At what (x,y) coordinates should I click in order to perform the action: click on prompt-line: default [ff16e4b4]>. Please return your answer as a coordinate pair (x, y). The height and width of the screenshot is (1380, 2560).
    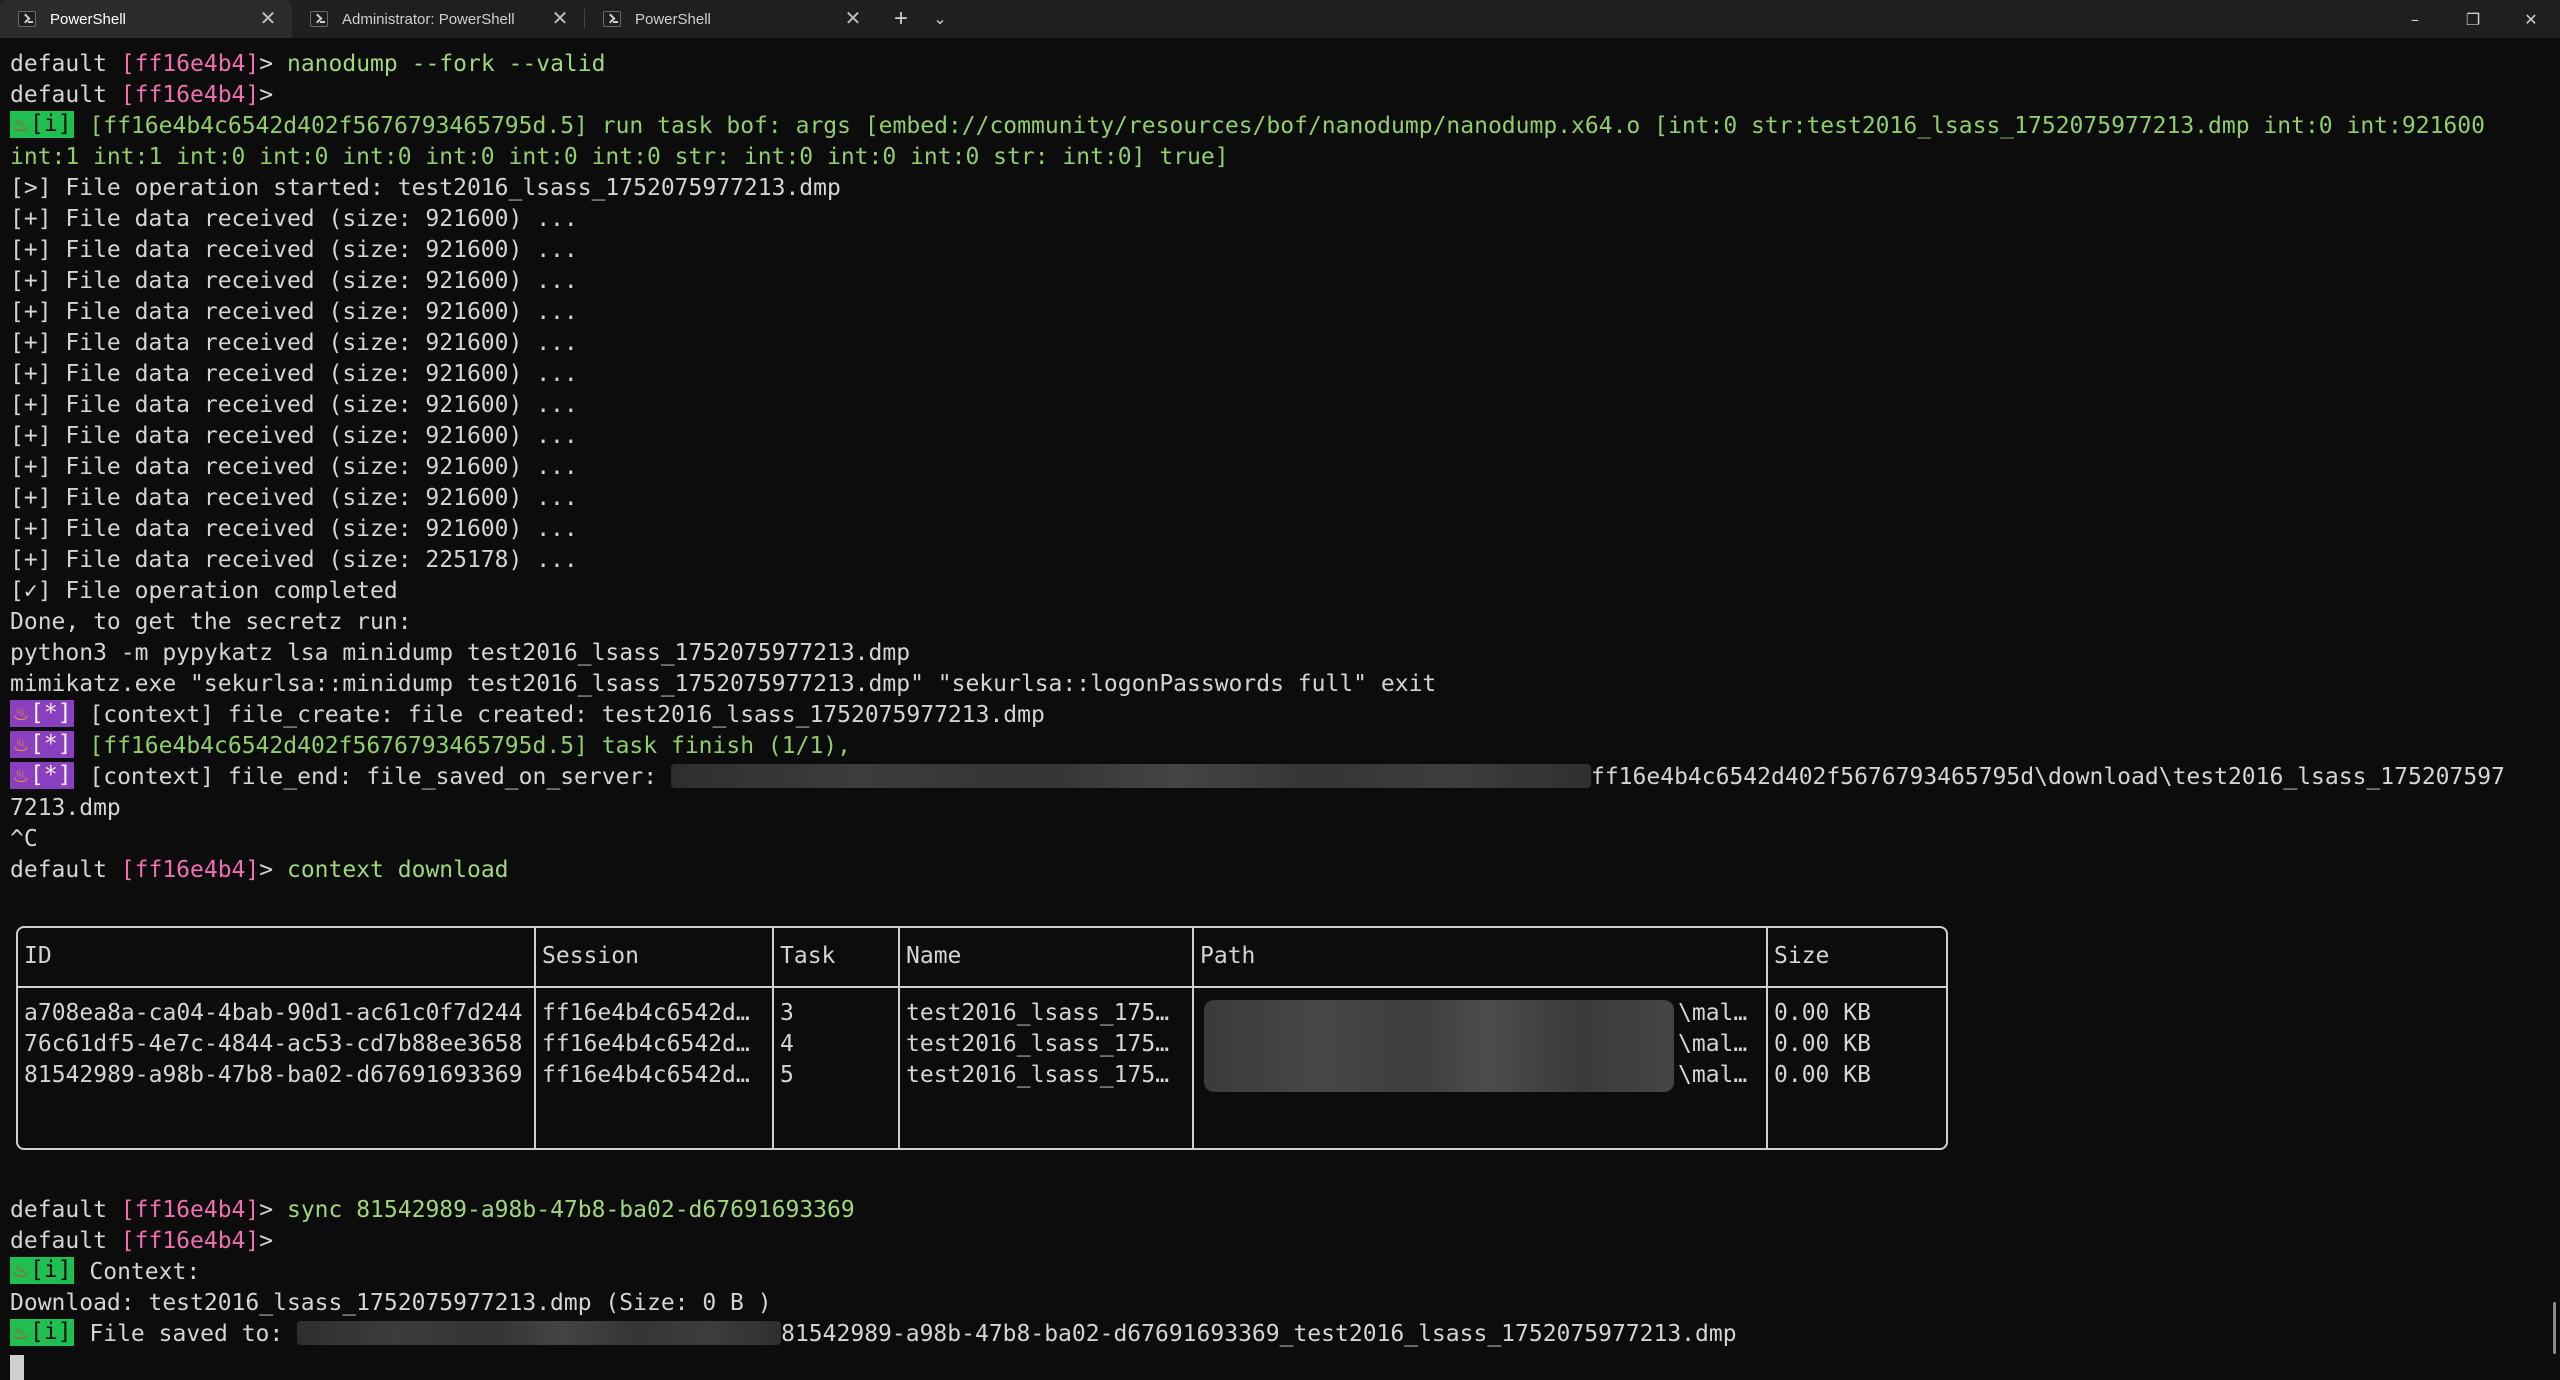
    Looking at the image, I should click on (148, 1241).